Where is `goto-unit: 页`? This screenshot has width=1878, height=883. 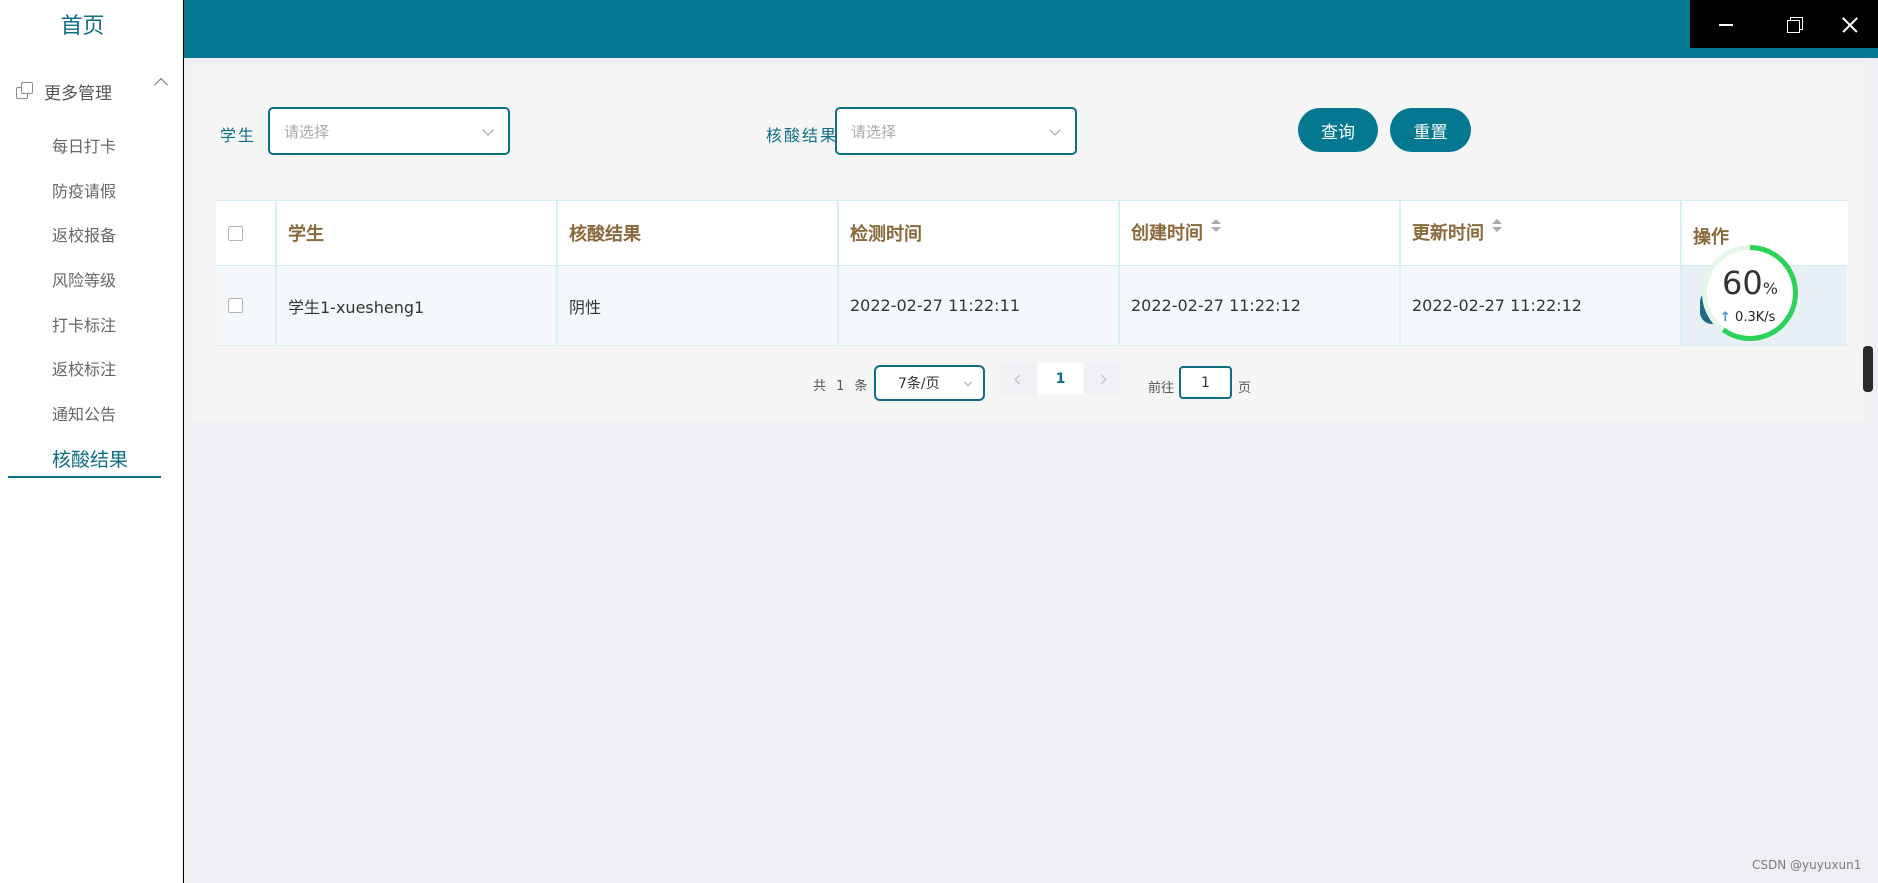 goto-unit: 页 is located at coordinates (1245, 388).